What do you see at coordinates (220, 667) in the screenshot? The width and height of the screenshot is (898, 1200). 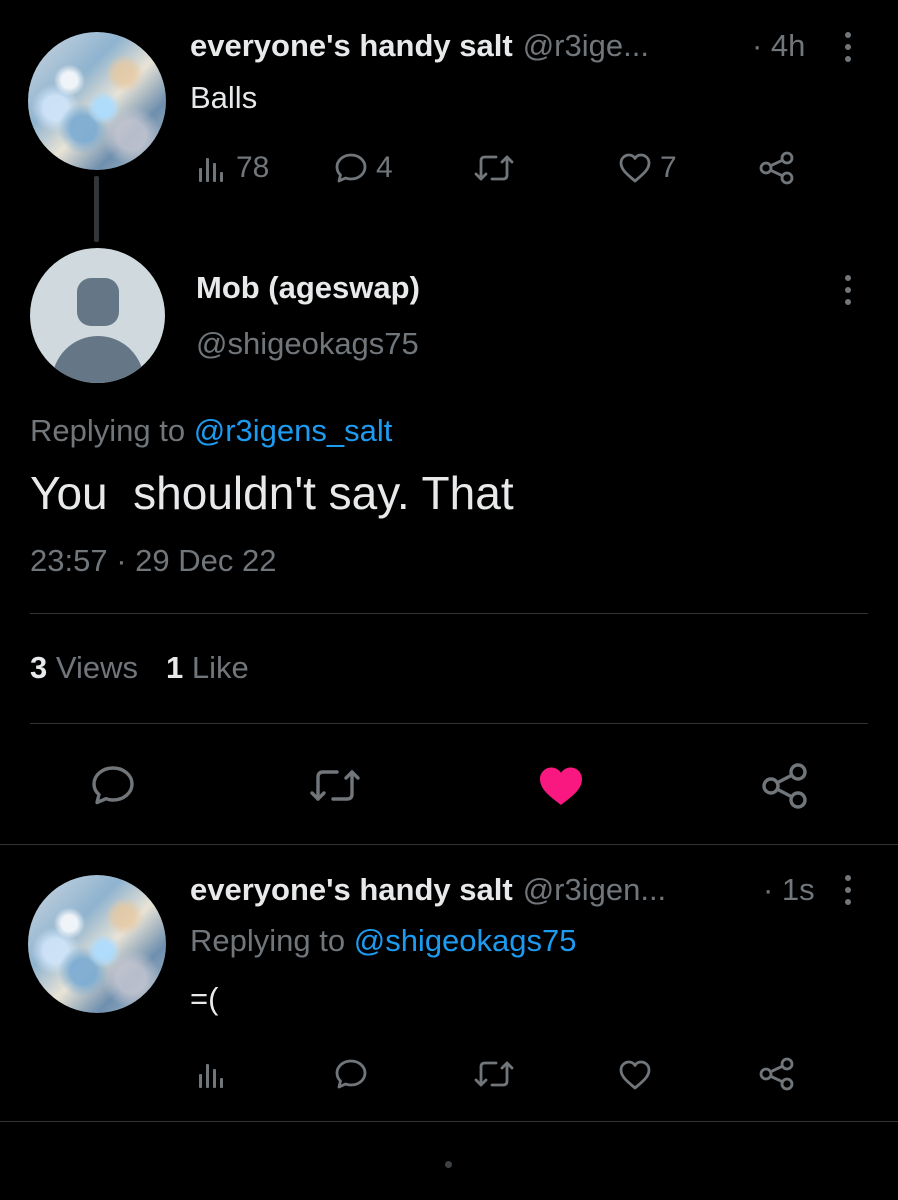 I see `likes-label: Like` at bounding box center [220, 667].